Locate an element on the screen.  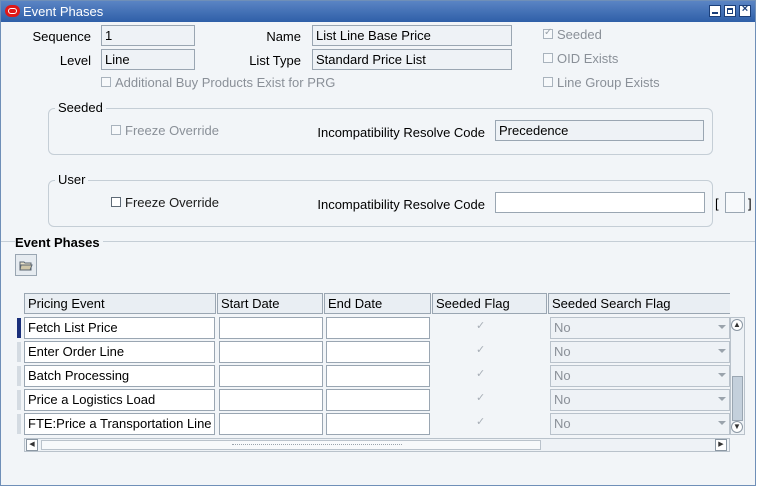
user-resolve-field is located at coordinates (600, 202).